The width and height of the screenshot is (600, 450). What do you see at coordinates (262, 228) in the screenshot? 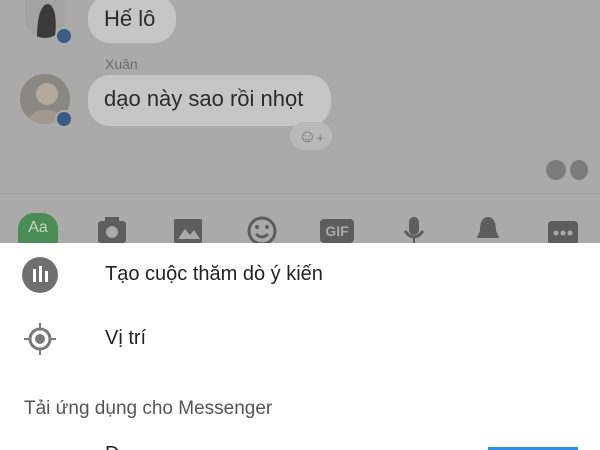
I see `emoji-icon` at bounding box center [262, 228].